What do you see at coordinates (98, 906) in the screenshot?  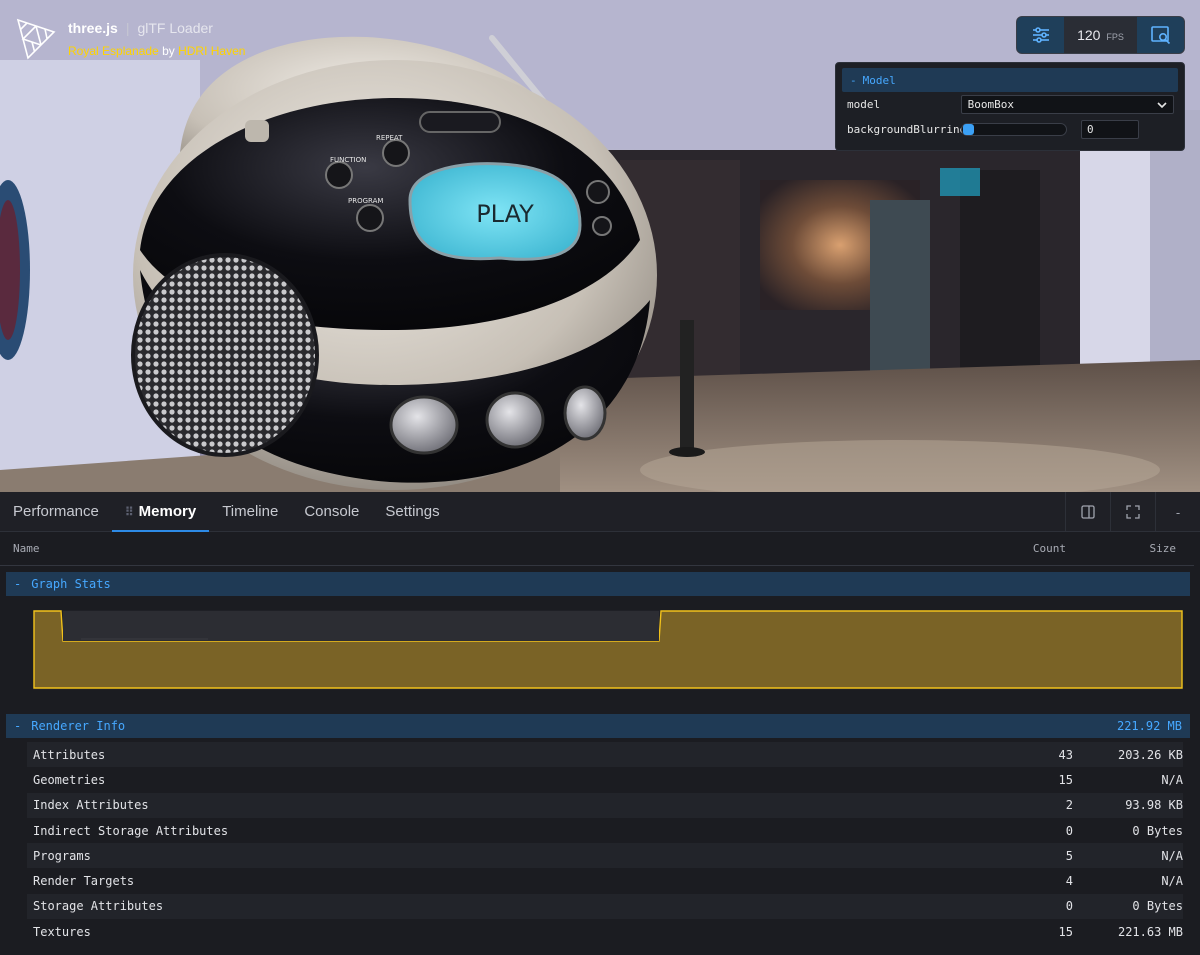 I see `row-name: Storage Attributes` at bounding box center [98, 906].